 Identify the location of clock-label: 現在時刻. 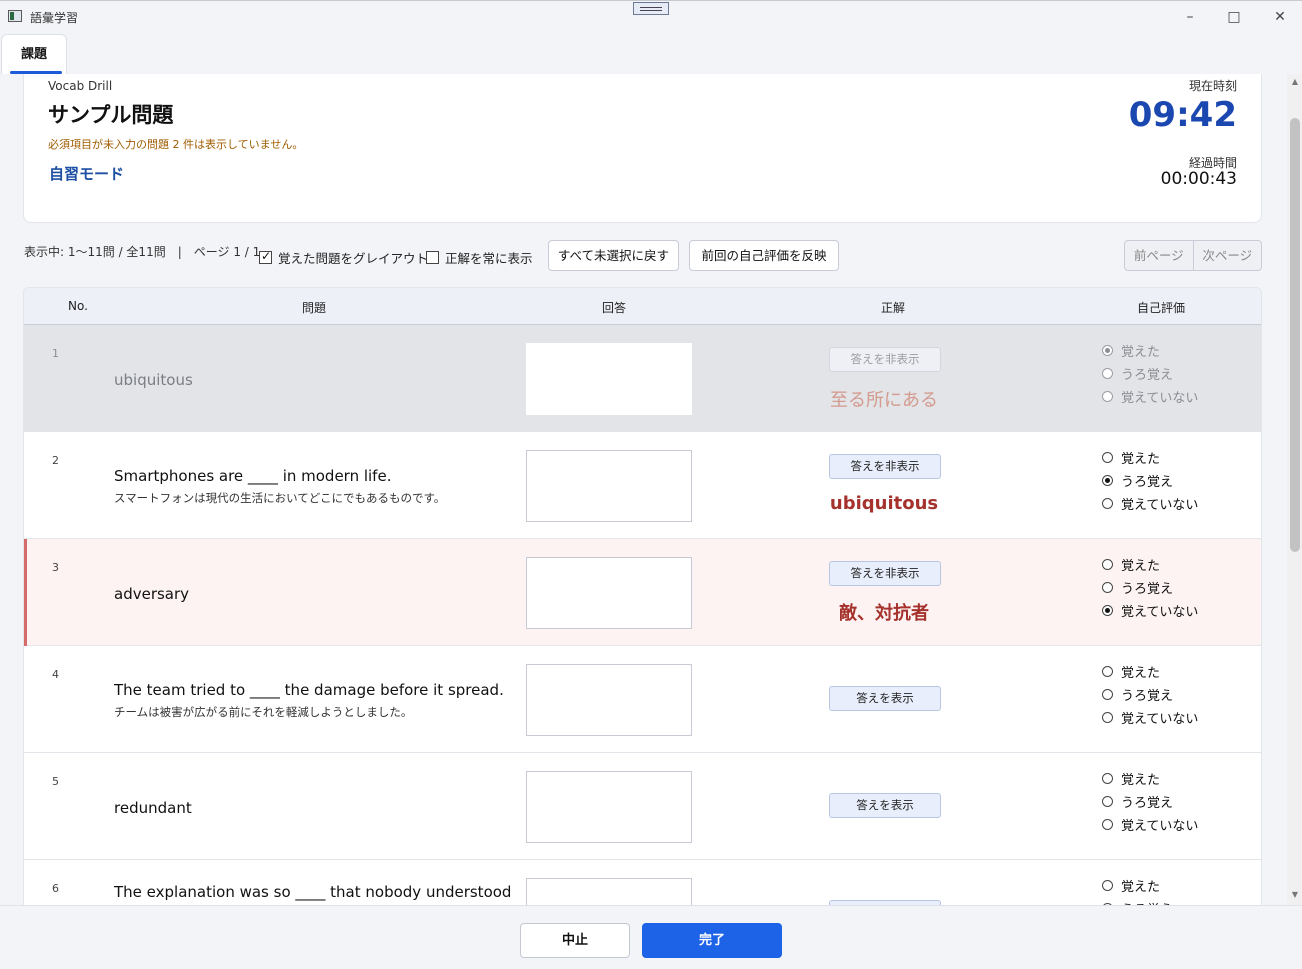
(1212, 86).